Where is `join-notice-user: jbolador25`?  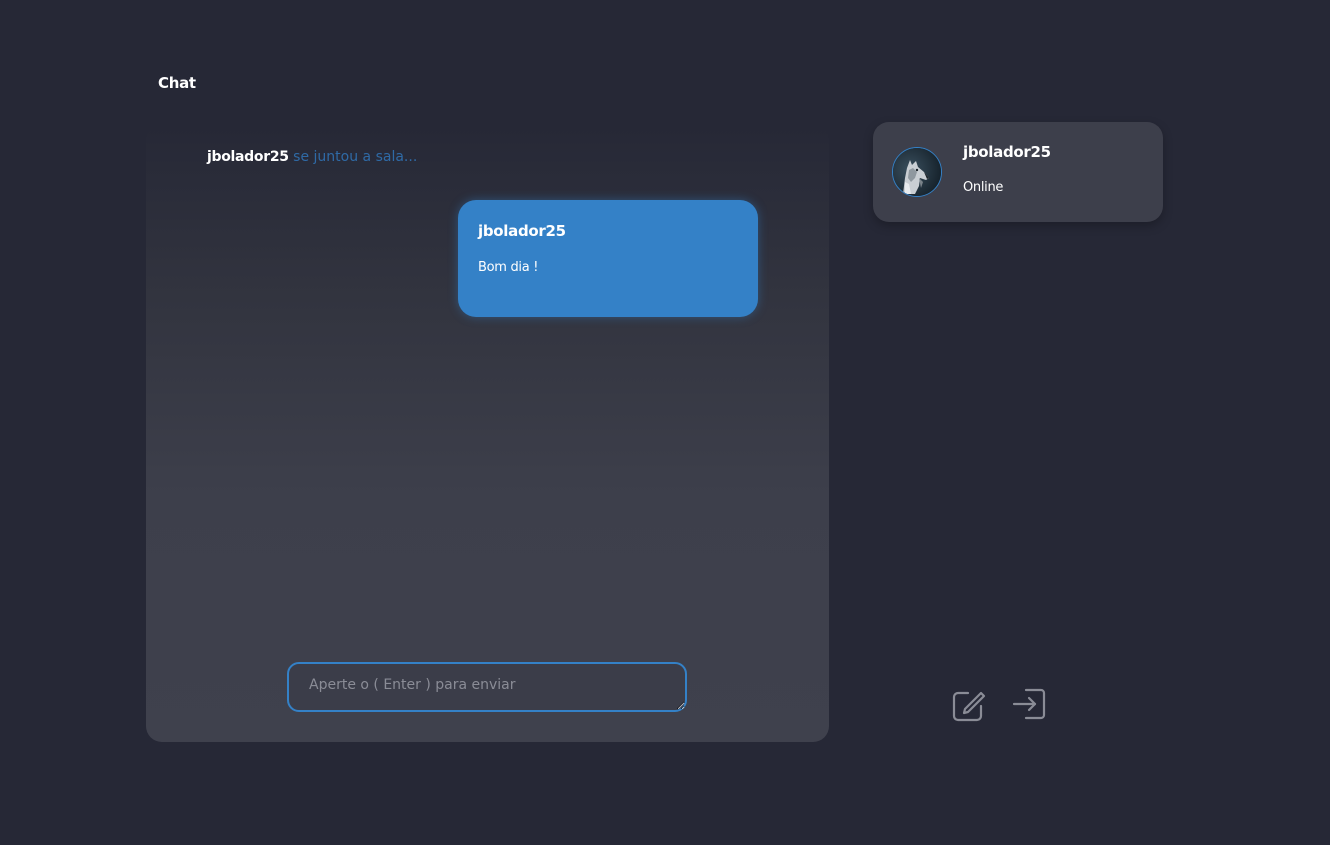 join-notice-user: jbolador25 is located at coordinates (248, 157).